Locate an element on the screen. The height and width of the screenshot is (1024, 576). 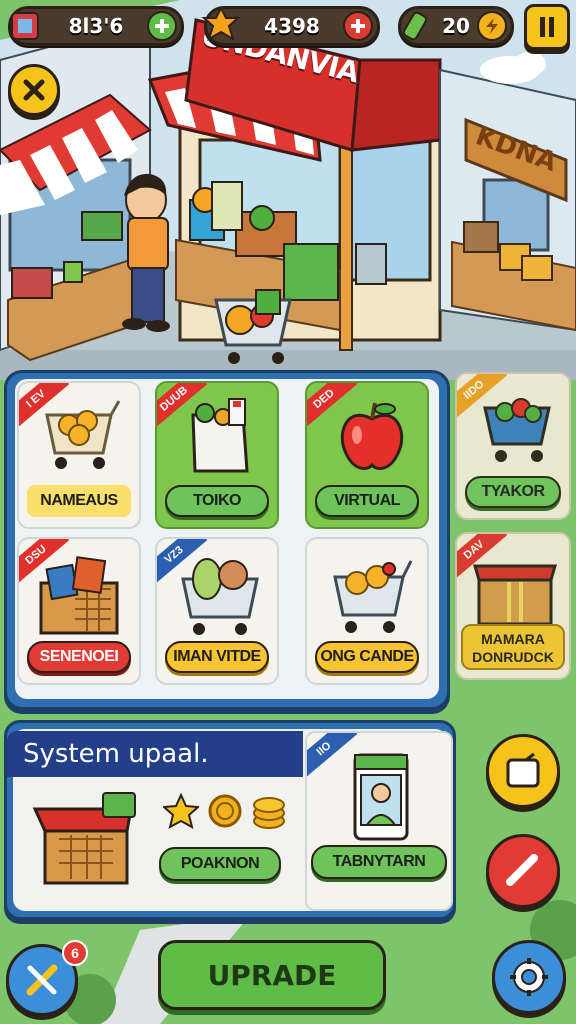
clipboard-icon is located at coordinates (523, 770).